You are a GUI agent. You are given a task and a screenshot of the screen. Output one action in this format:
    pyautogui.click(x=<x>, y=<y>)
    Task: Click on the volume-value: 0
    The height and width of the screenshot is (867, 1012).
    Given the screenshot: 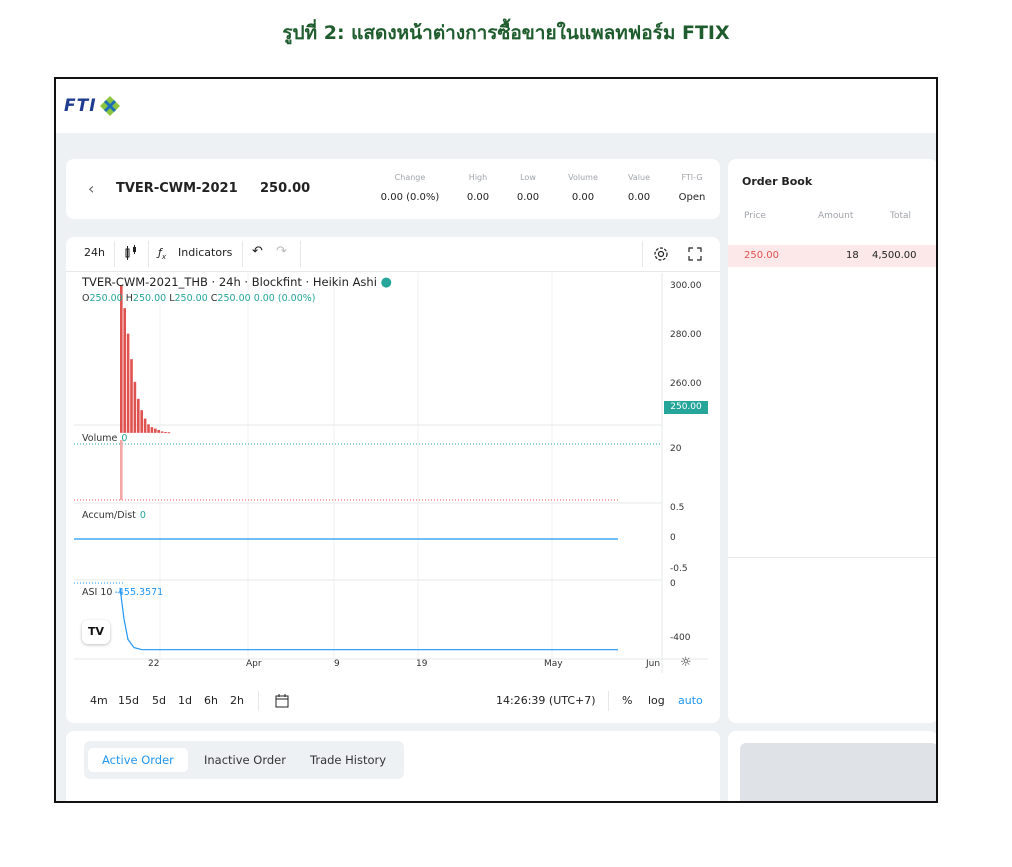 What is the action you would take?
    pyautogui.click(x=124, y=438)
    